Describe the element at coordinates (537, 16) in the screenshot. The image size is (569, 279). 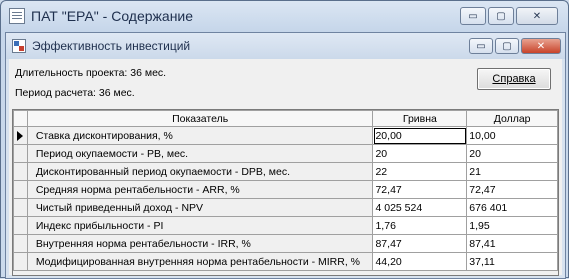
I see `main-close-button: ✕` at that location.